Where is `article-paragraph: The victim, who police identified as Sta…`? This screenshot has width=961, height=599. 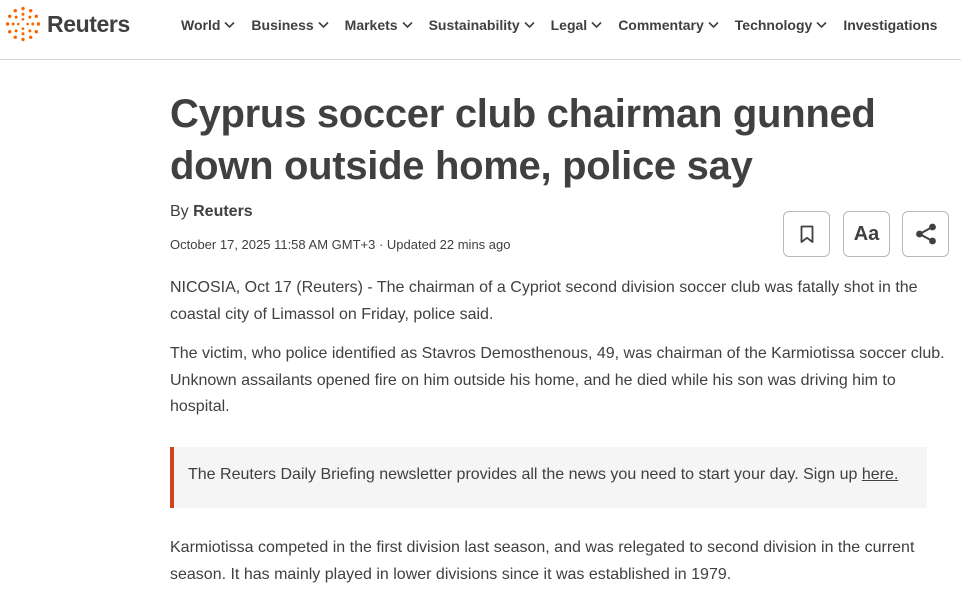 article-paragraph: The victim, who police identified as Sta… is located at coordinates (557, 380).